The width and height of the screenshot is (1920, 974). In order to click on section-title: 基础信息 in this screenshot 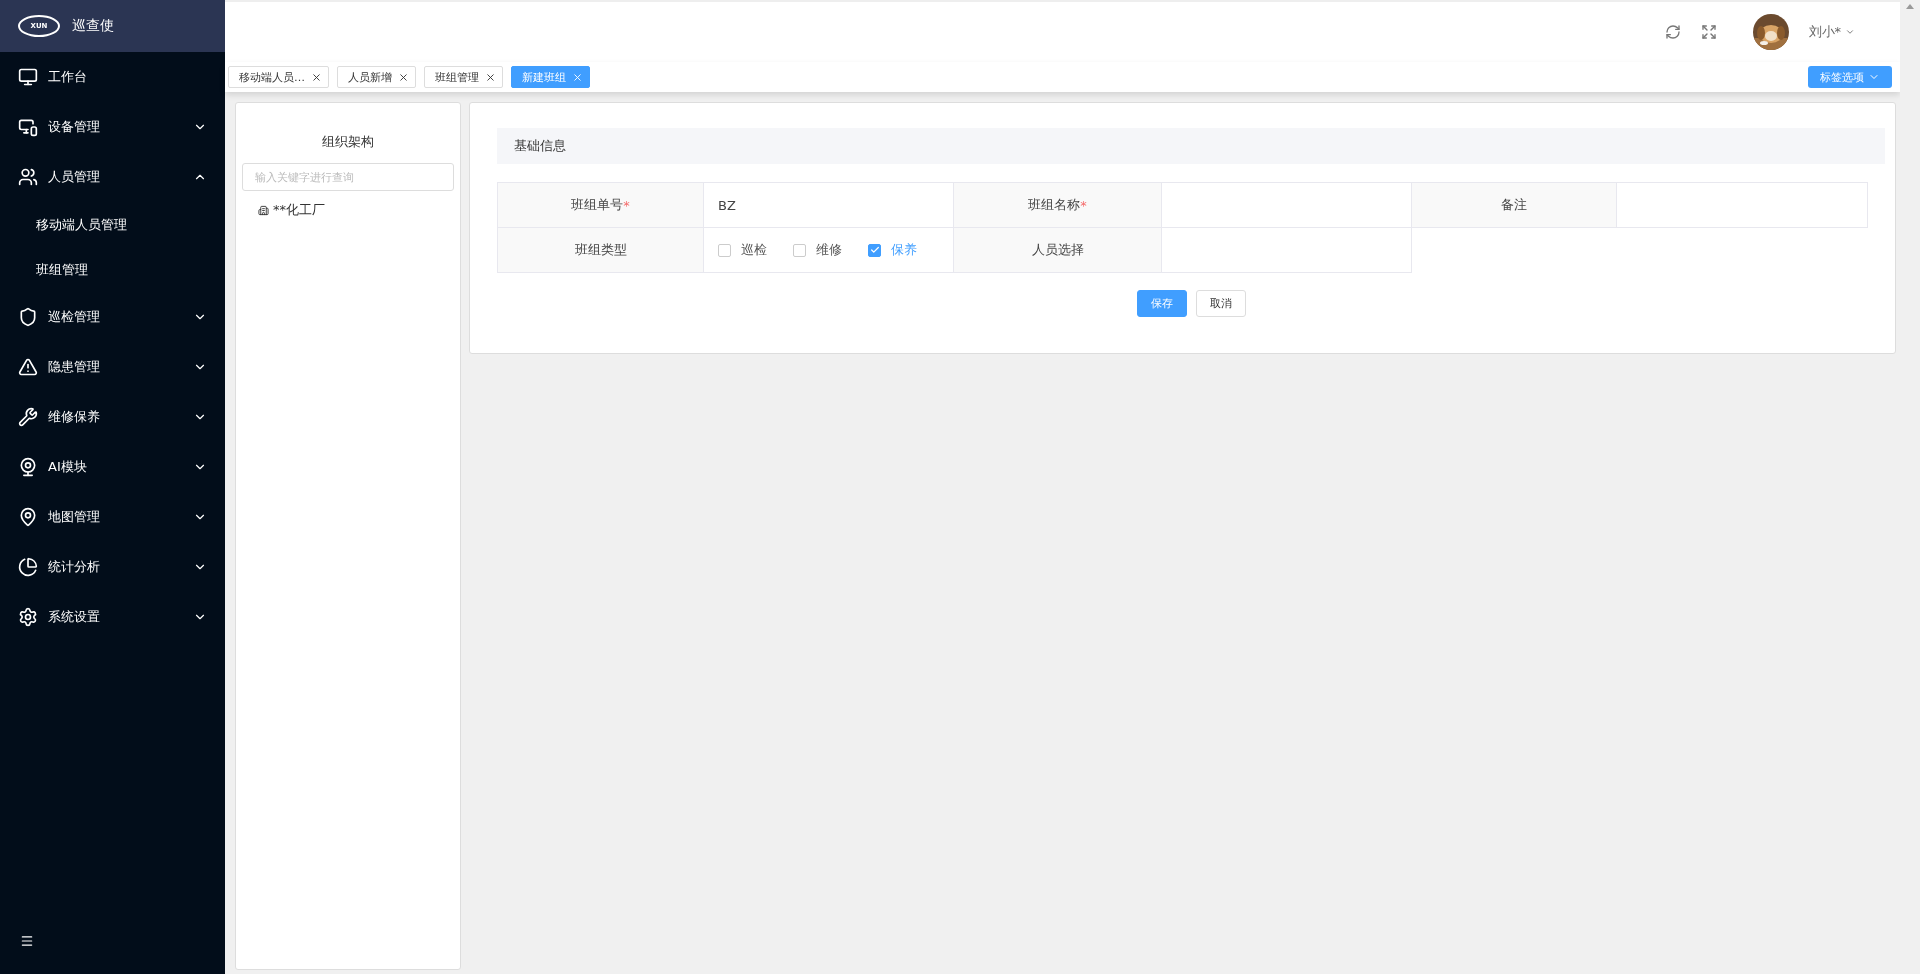, I will do `click(1191, 146)`.